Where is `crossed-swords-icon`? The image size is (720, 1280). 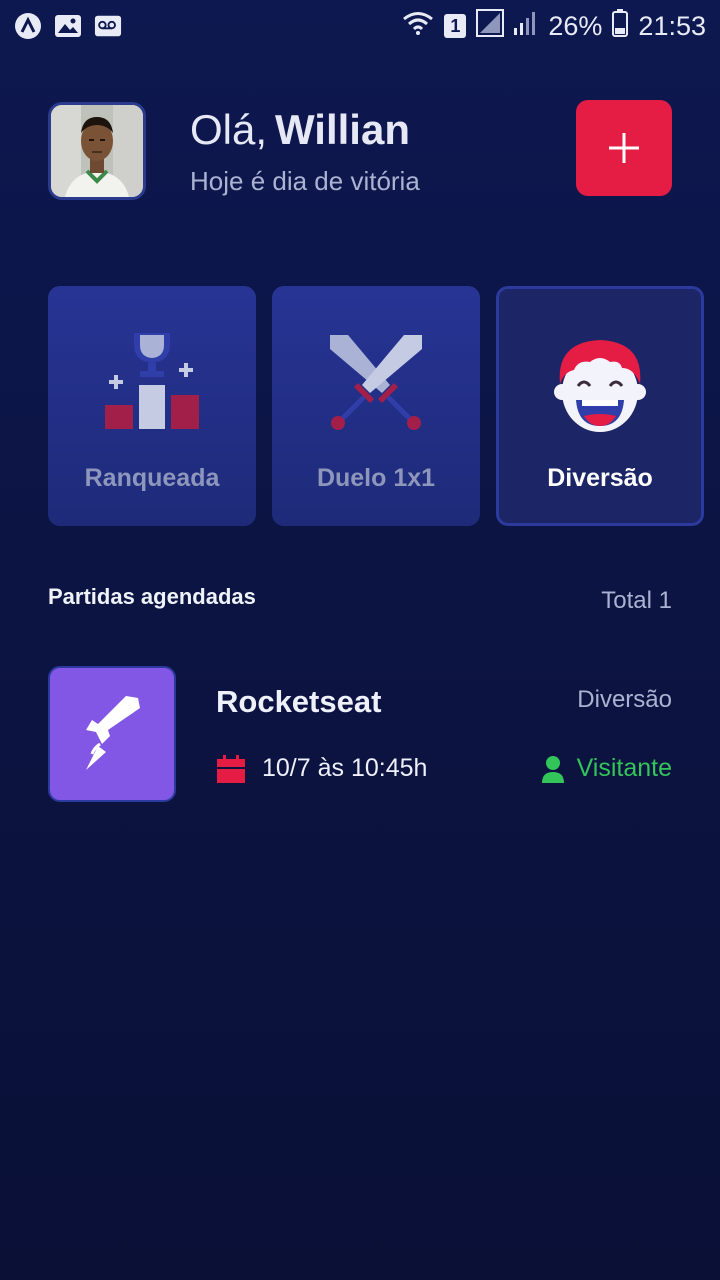
crossed-swords-icon is located at coordinates (376, 381).